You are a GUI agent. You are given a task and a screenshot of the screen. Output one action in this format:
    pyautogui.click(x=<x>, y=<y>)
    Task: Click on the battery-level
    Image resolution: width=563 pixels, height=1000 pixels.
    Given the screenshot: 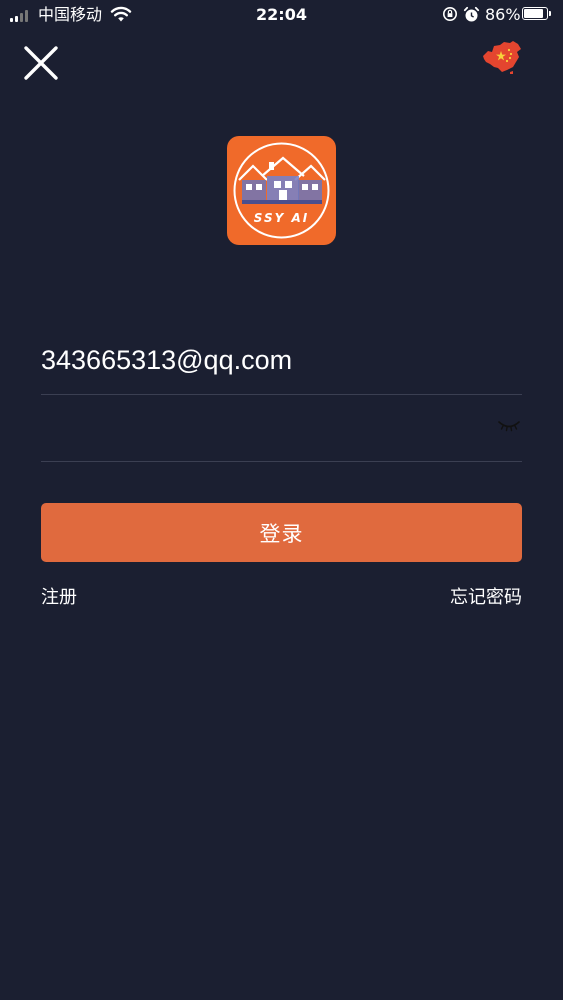 What is the action you would take?
    pyautogui.click(x=533, y=13)
    